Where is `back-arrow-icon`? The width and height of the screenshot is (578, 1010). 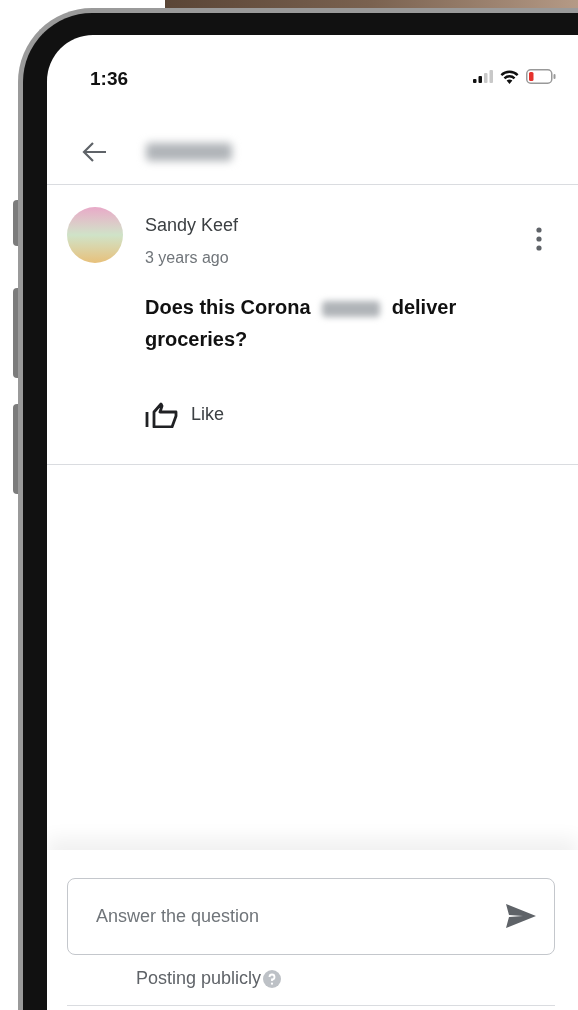
back-arrow-icon is located at coordinates (95, 152).